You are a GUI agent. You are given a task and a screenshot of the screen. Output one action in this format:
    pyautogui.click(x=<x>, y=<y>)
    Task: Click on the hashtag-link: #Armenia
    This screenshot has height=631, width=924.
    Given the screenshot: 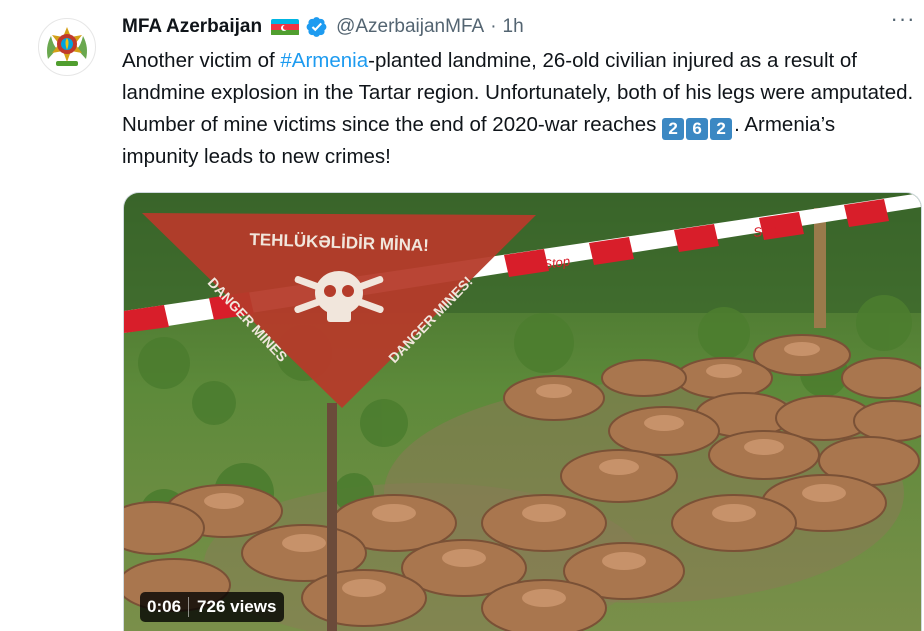 What is the action you would take?
    pyautogui.click(x=324, y=60)
    